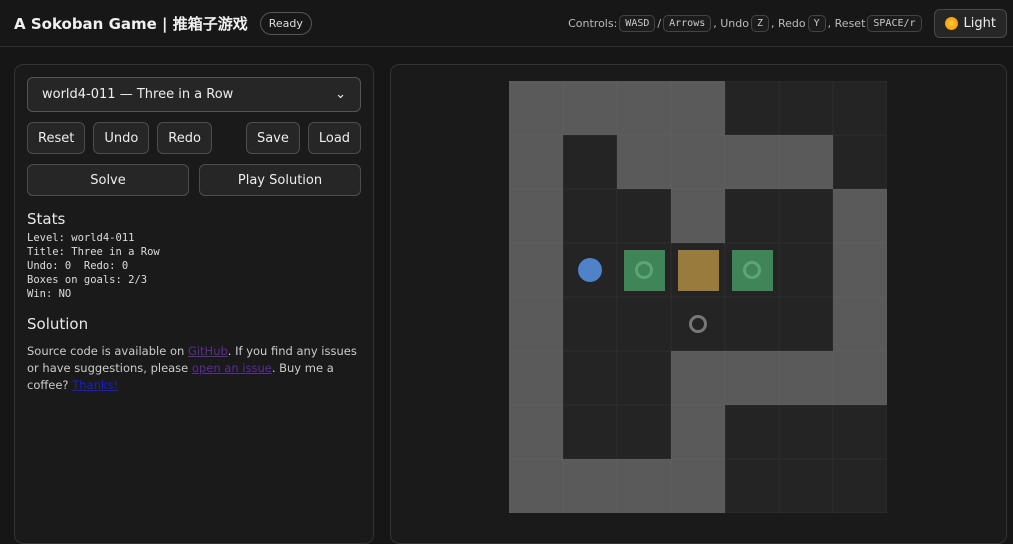 The image size is (1013, 544). Describe the element at coordinates (788, 23) in the screenshot. I see `redo-label: , Redo` at that location.